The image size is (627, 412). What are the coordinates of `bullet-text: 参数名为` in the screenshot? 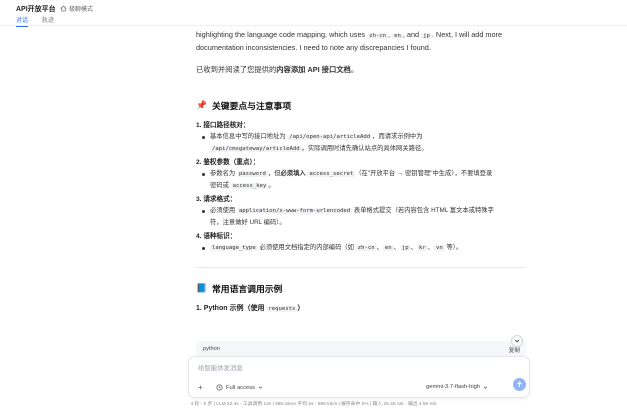 It's located at (223, 173).